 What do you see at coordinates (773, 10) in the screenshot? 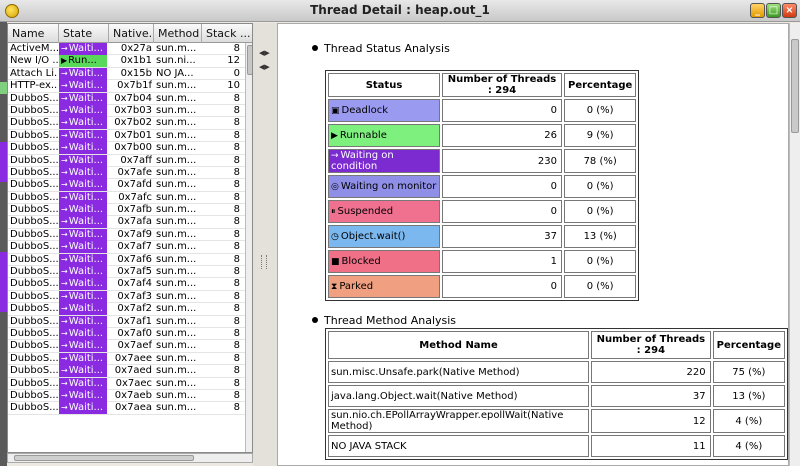
I see `maximize-button: □` at bounding box center [773, 10].